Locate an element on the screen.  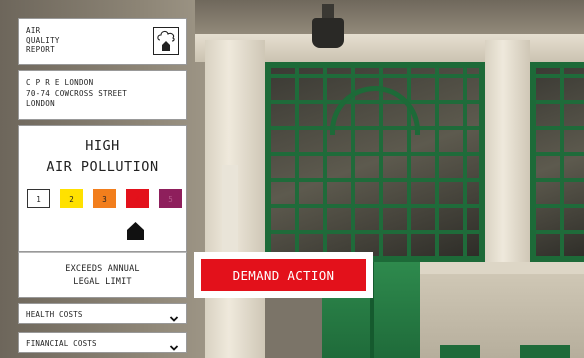
scale-level-5: 5 is located at coordinates (170, 198).